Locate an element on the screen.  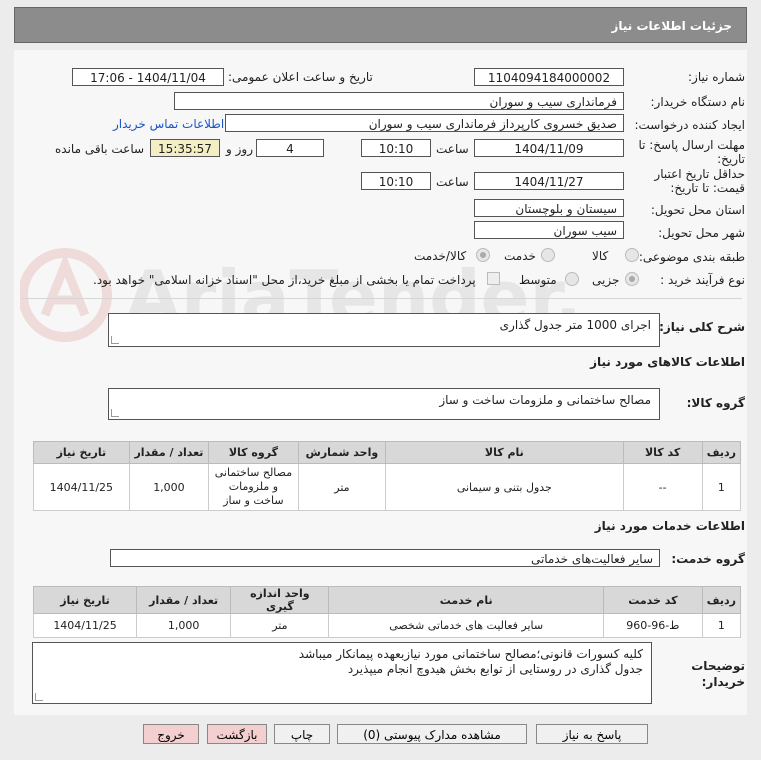
service-cell-code: ط-96-960 is located at coordinates (652, 625).